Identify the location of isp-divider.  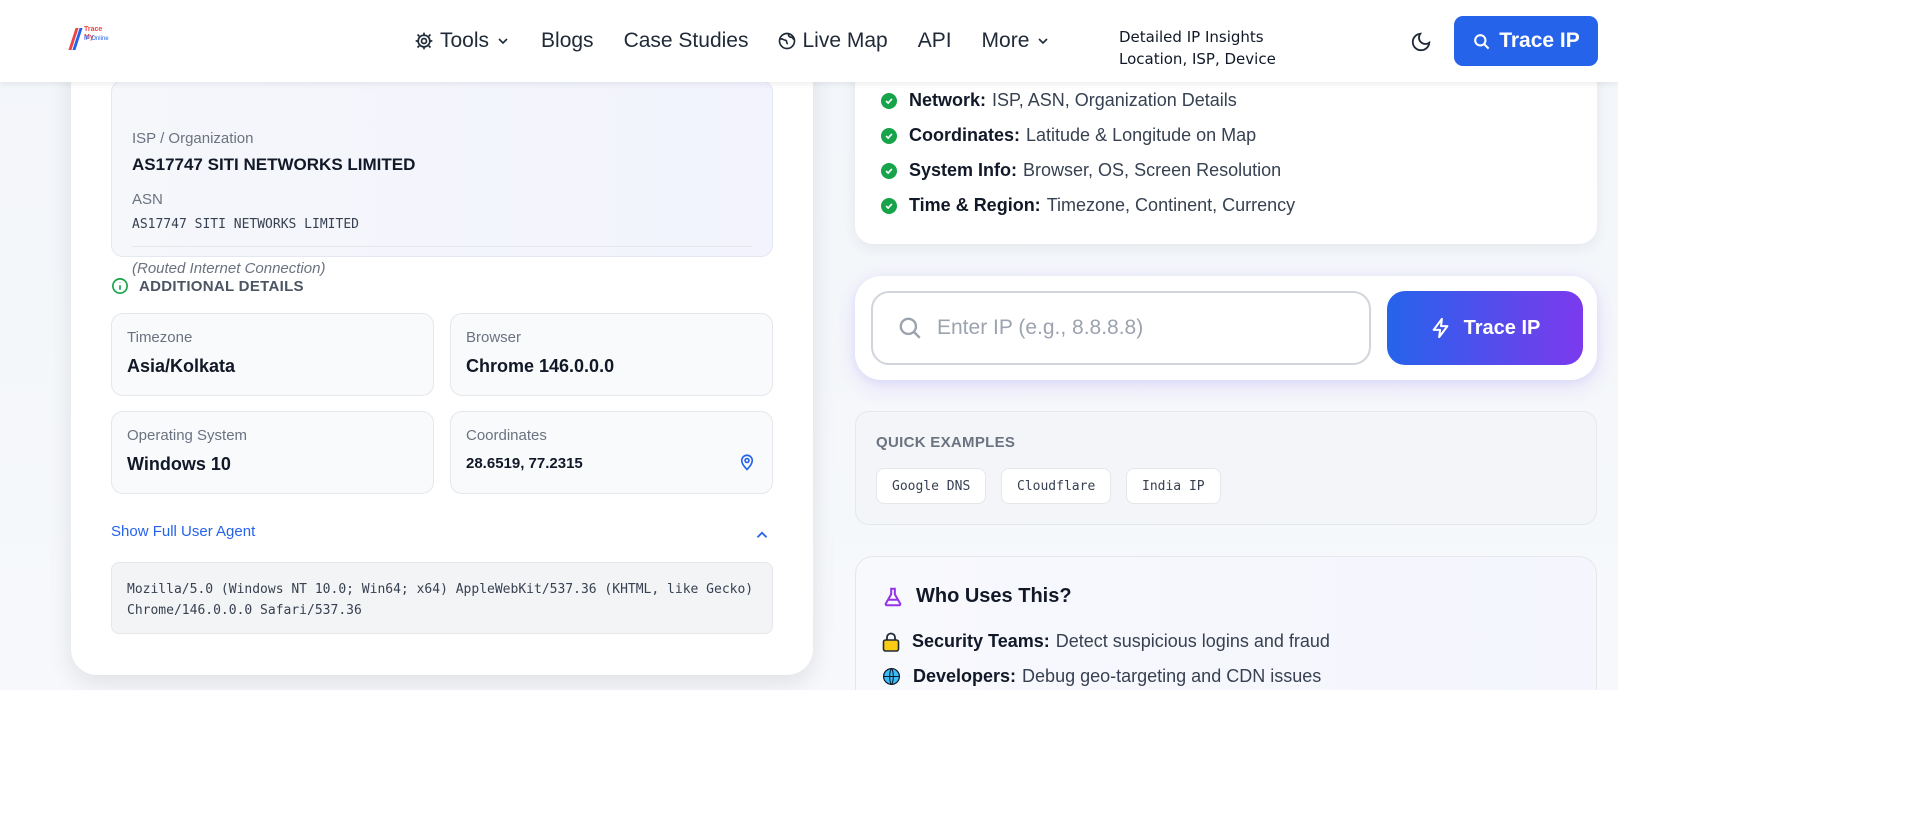
(442, 246).